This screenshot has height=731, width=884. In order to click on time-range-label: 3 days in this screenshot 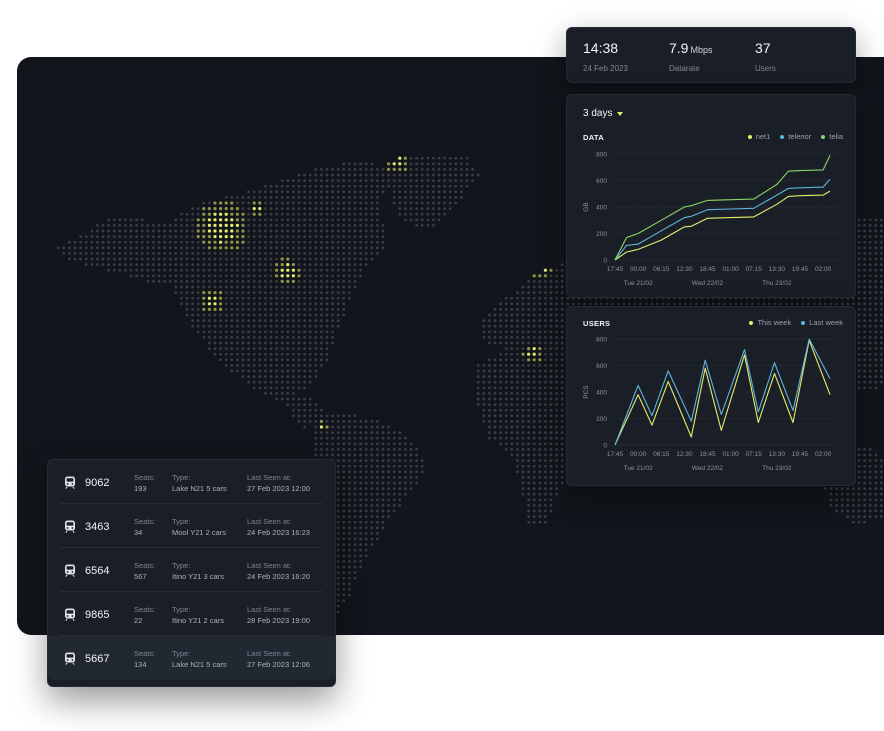, I will do `click(598, 113)`.